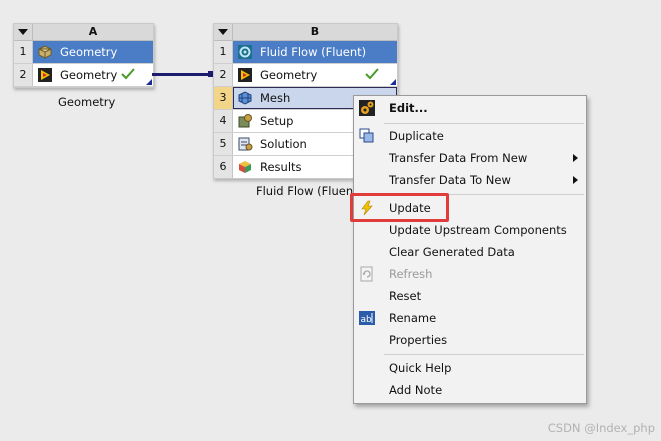  I want to click on update-highlight-box, so click(399, 207).